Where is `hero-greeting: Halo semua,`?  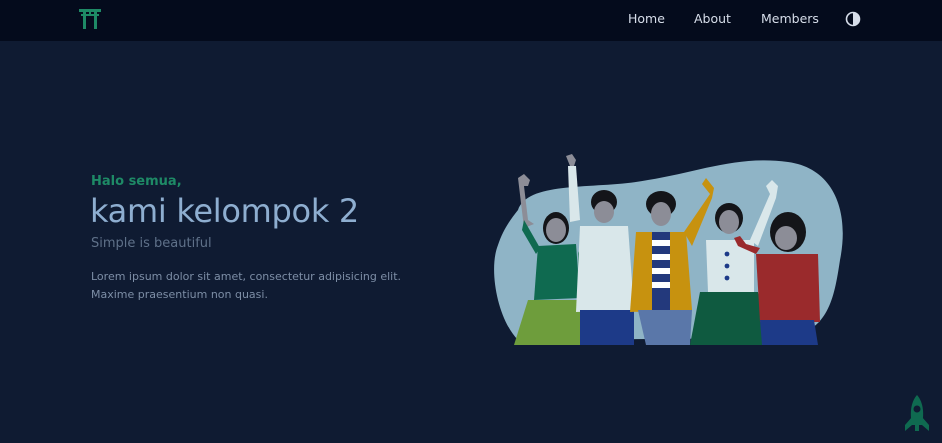 hero-greeting: Halo semua, is located at coordinates (136, 181).